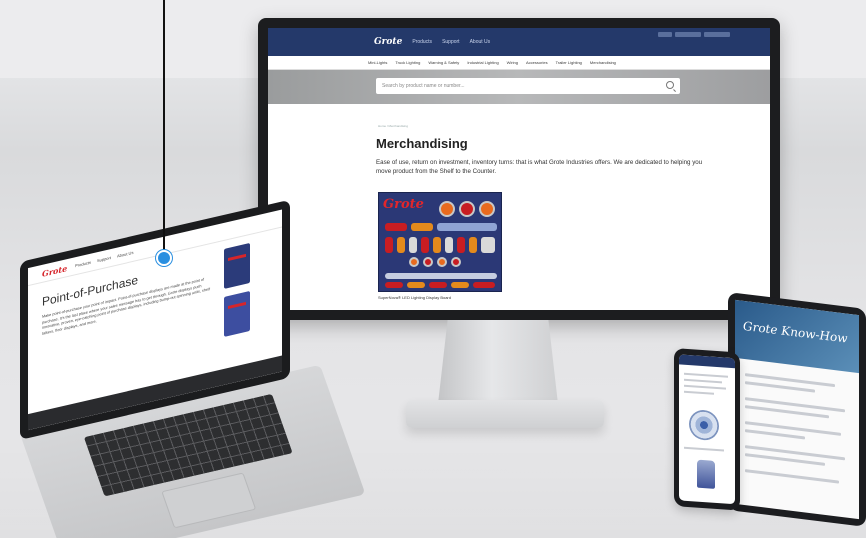 This screenshot has width=866, height=538. I want to click on desktop-logo: Grote, so click(388, 42).